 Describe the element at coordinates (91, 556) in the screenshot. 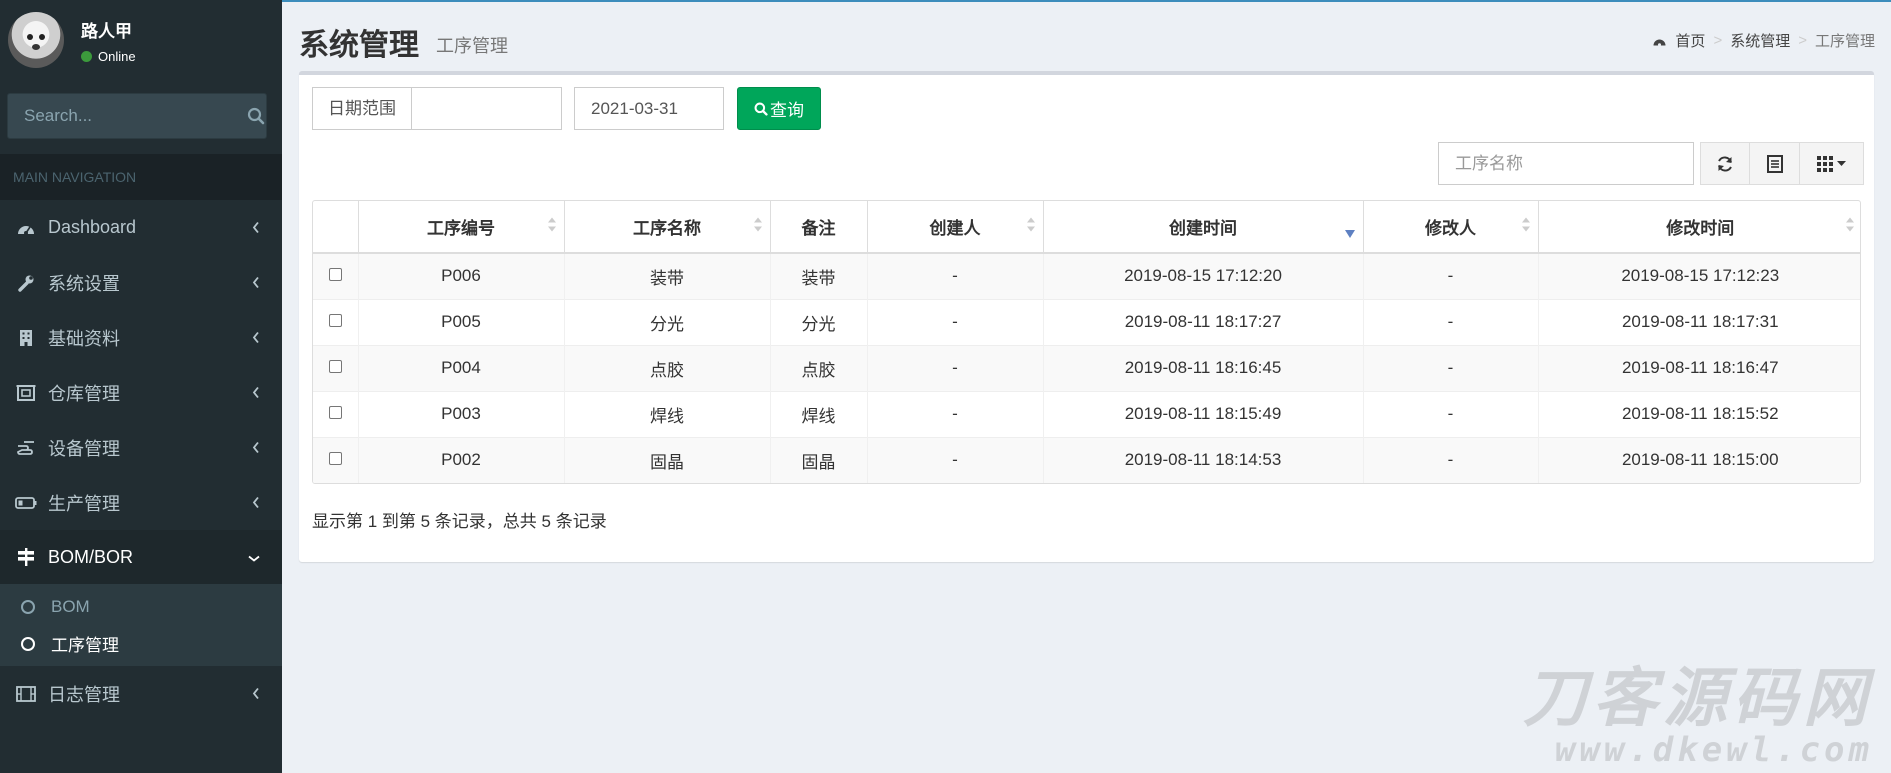

I see `sidebar-item-label: BOM/BOR` at that location.